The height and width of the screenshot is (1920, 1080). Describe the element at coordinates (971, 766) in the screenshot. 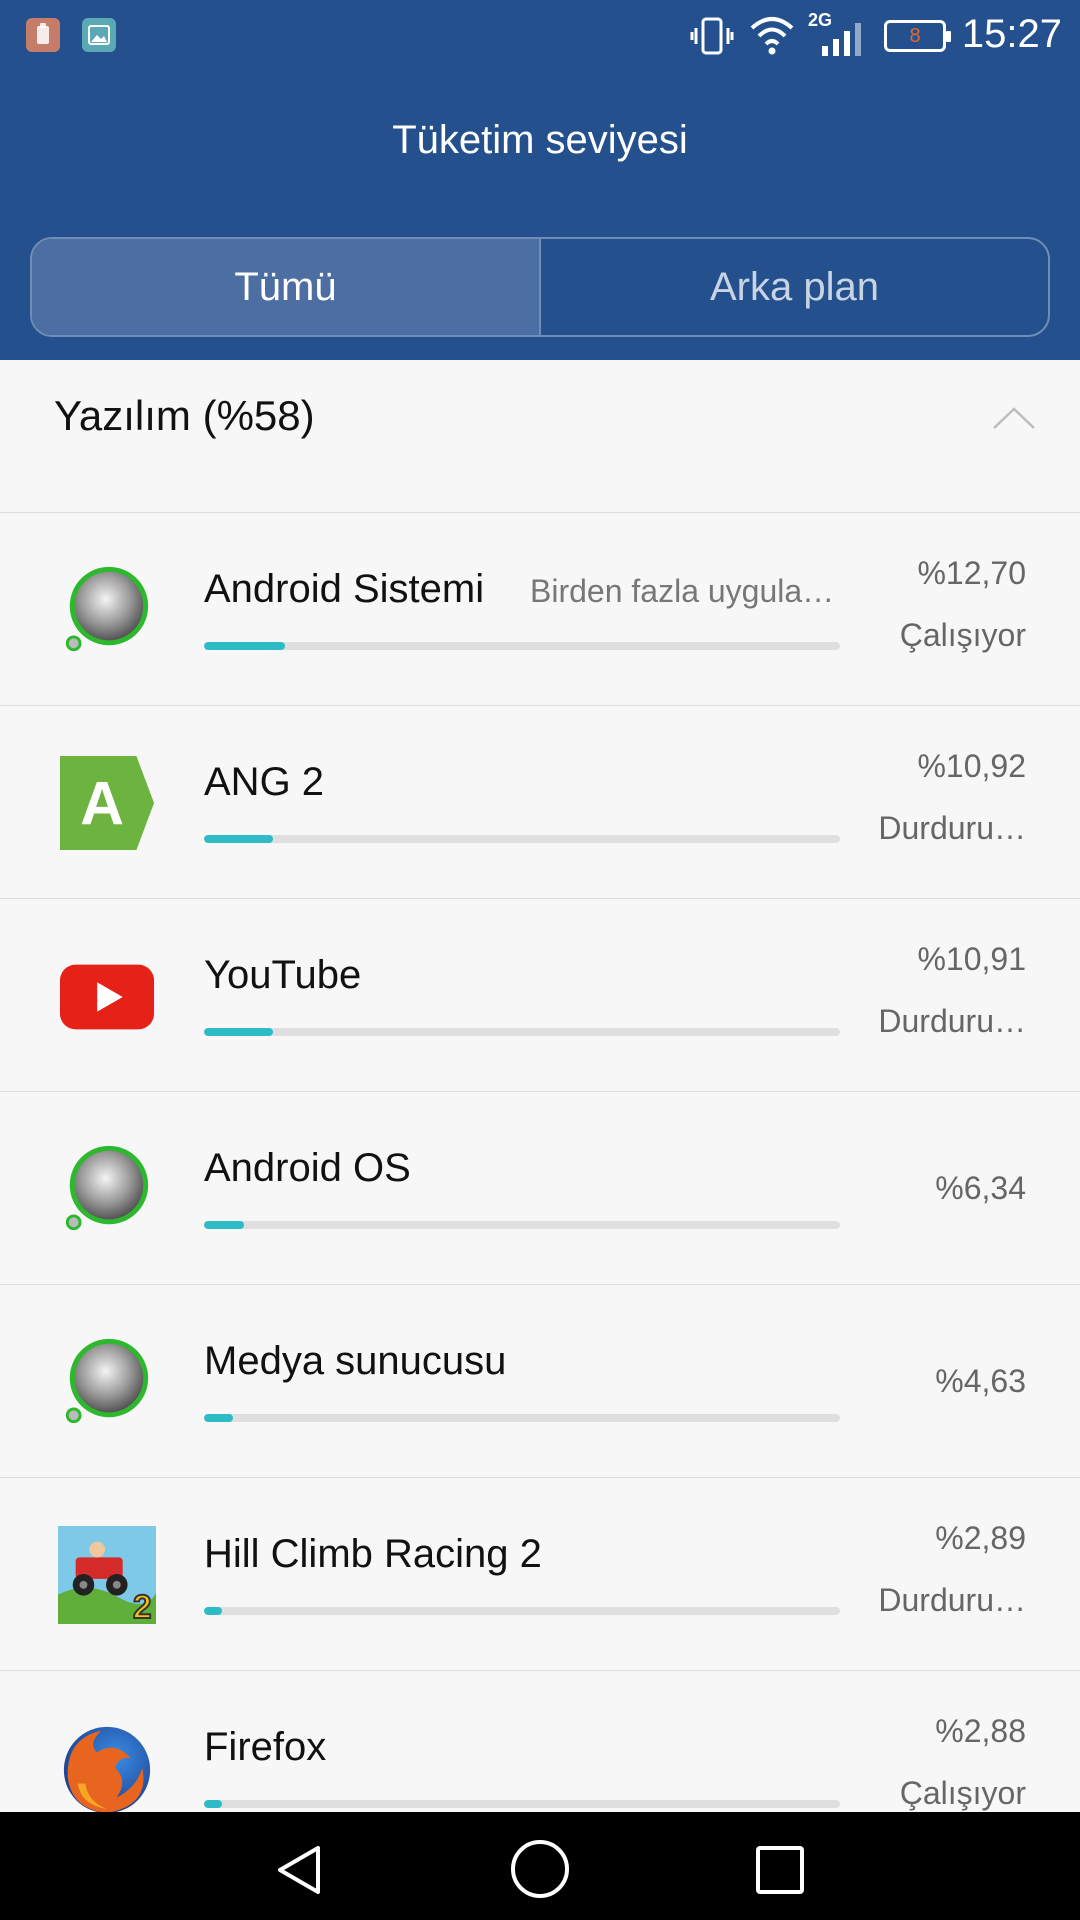

I see `usage-percent: %10,92` at that location.